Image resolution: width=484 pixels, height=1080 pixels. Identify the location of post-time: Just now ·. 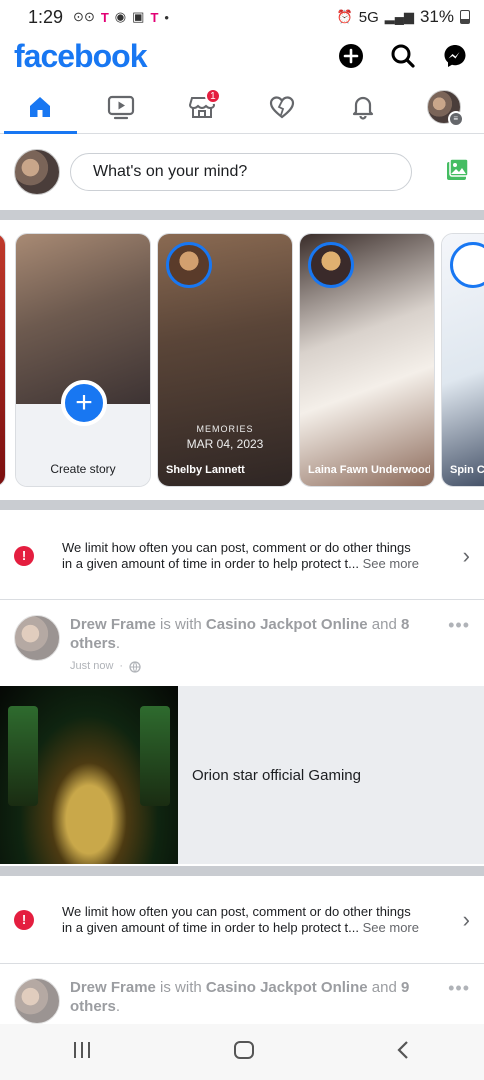
(245, 666).